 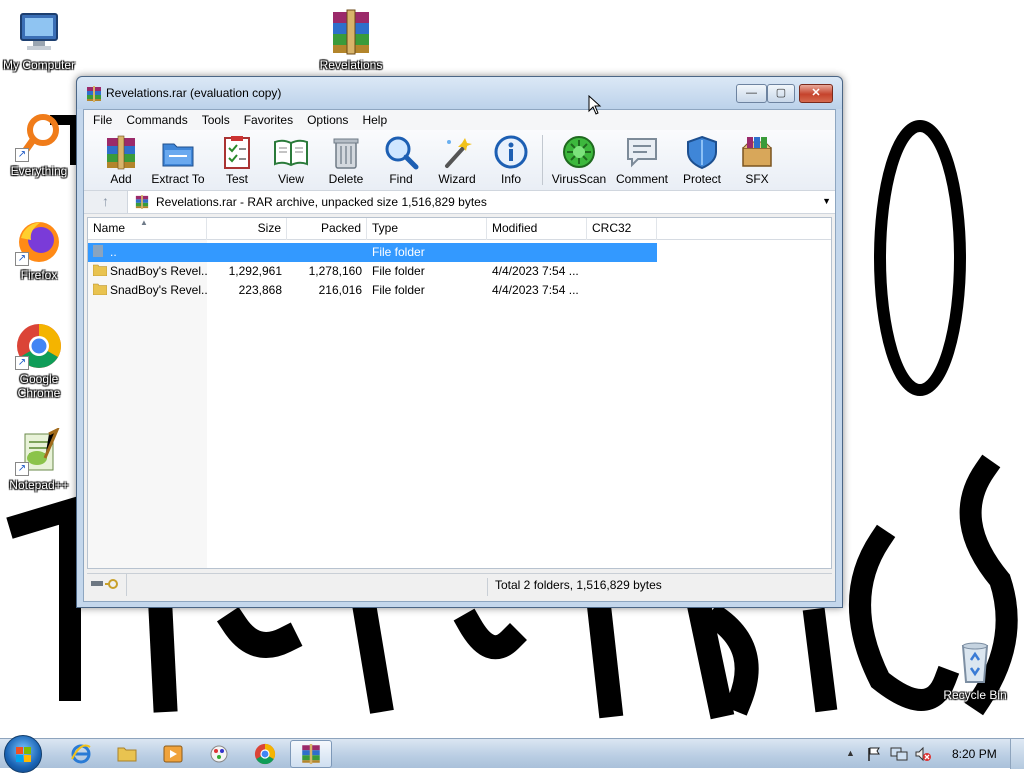 What do you see at coordinates (757, 152) in the screenshot?
I see `sfx-box-icon` at bounding box center [757, 152].